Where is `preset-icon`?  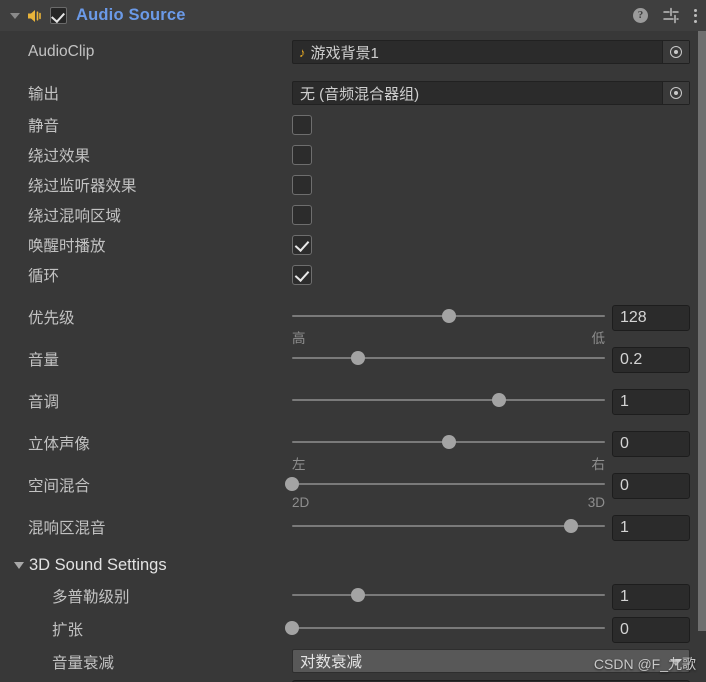
preset-icon is located at coordinates (671, 16).